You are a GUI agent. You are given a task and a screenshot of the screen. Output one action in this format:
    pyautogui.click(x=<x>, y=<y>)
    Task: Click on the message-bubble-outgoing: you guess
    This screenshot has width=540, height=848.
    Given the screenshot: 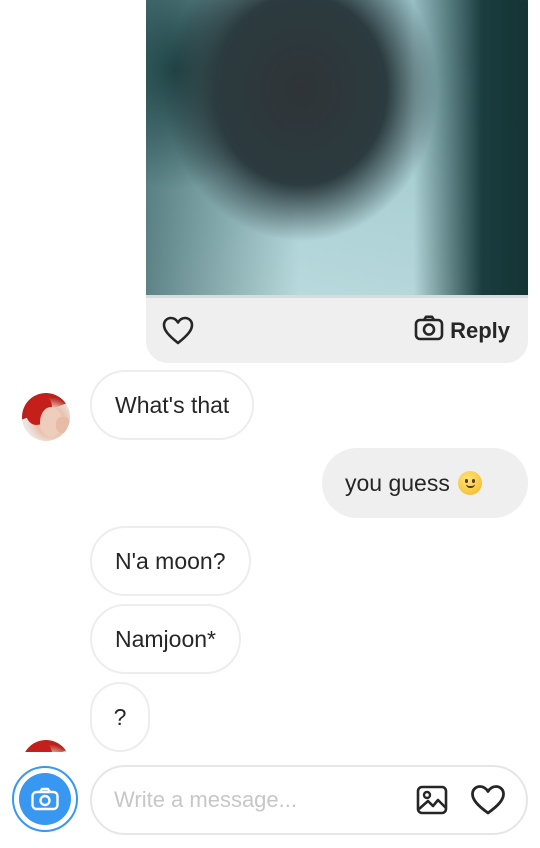 What is the action you would take?
    pyautogui.click(x=425, y=483)
    